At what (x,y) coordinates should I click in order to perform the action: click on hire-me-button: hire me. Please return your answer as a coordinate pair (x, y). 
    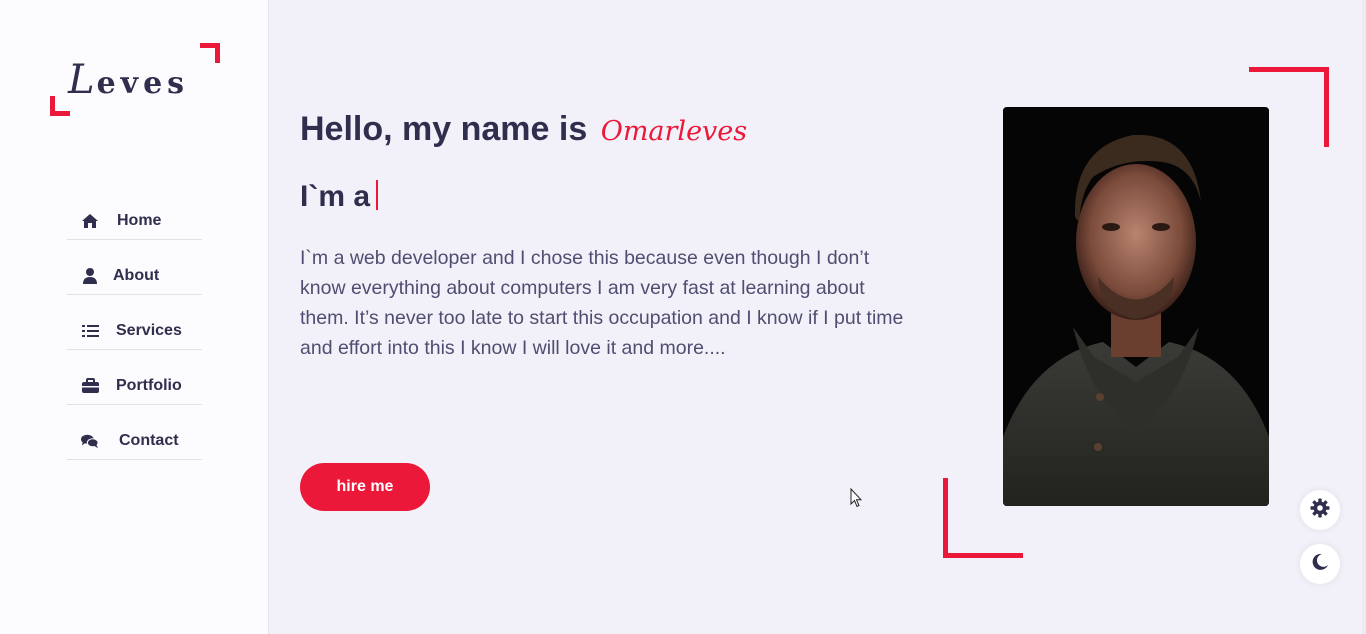
    Looking at the image, I should click on (365, 487).